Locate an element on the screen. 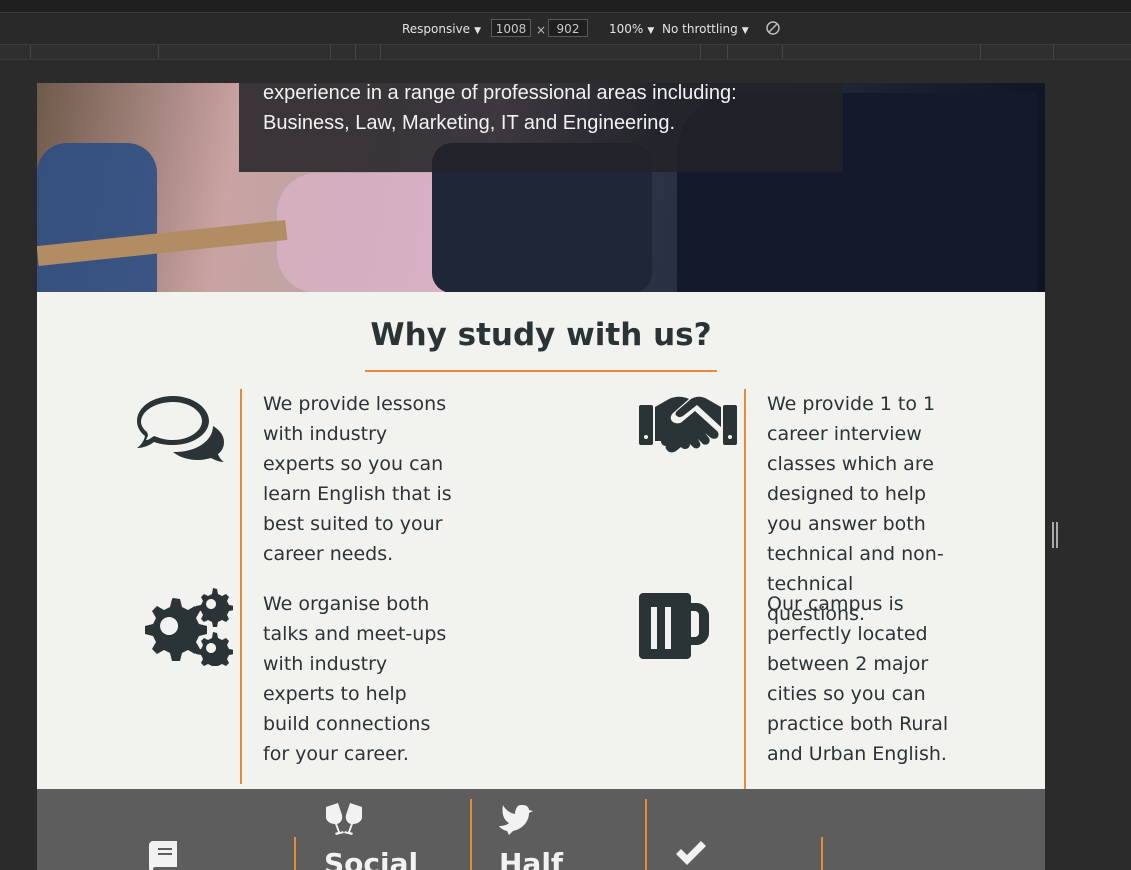  throttle-select: No throttling ▼ is located at coordinates (705, 30).